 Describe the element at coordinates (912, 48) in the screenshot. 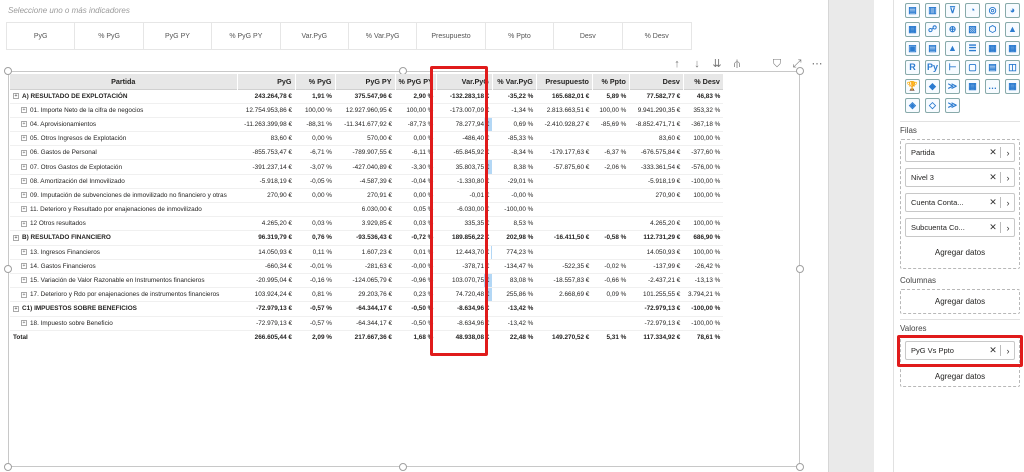

I see `card-icon: ▣` at that location.